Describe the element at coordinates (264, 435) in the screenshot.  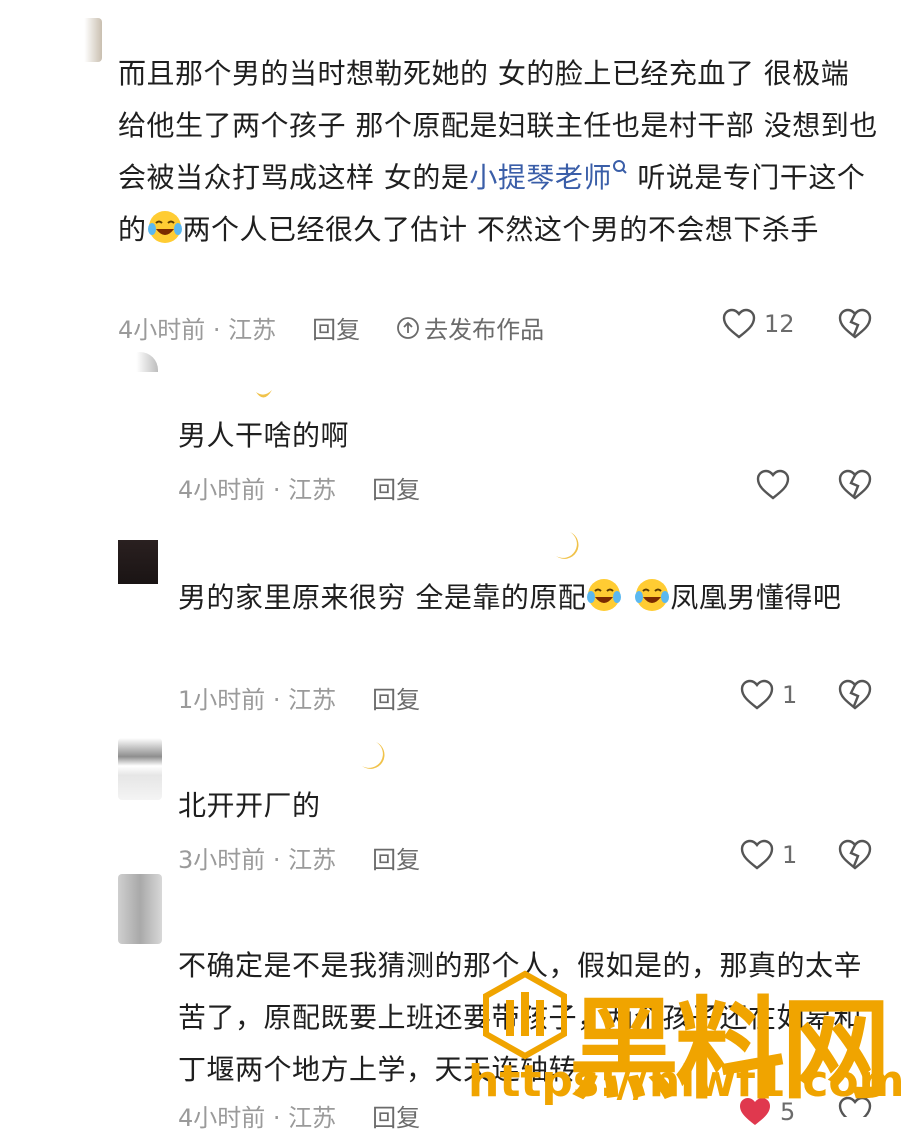
I see `comment-text: 男人干啥的啊` at that location.